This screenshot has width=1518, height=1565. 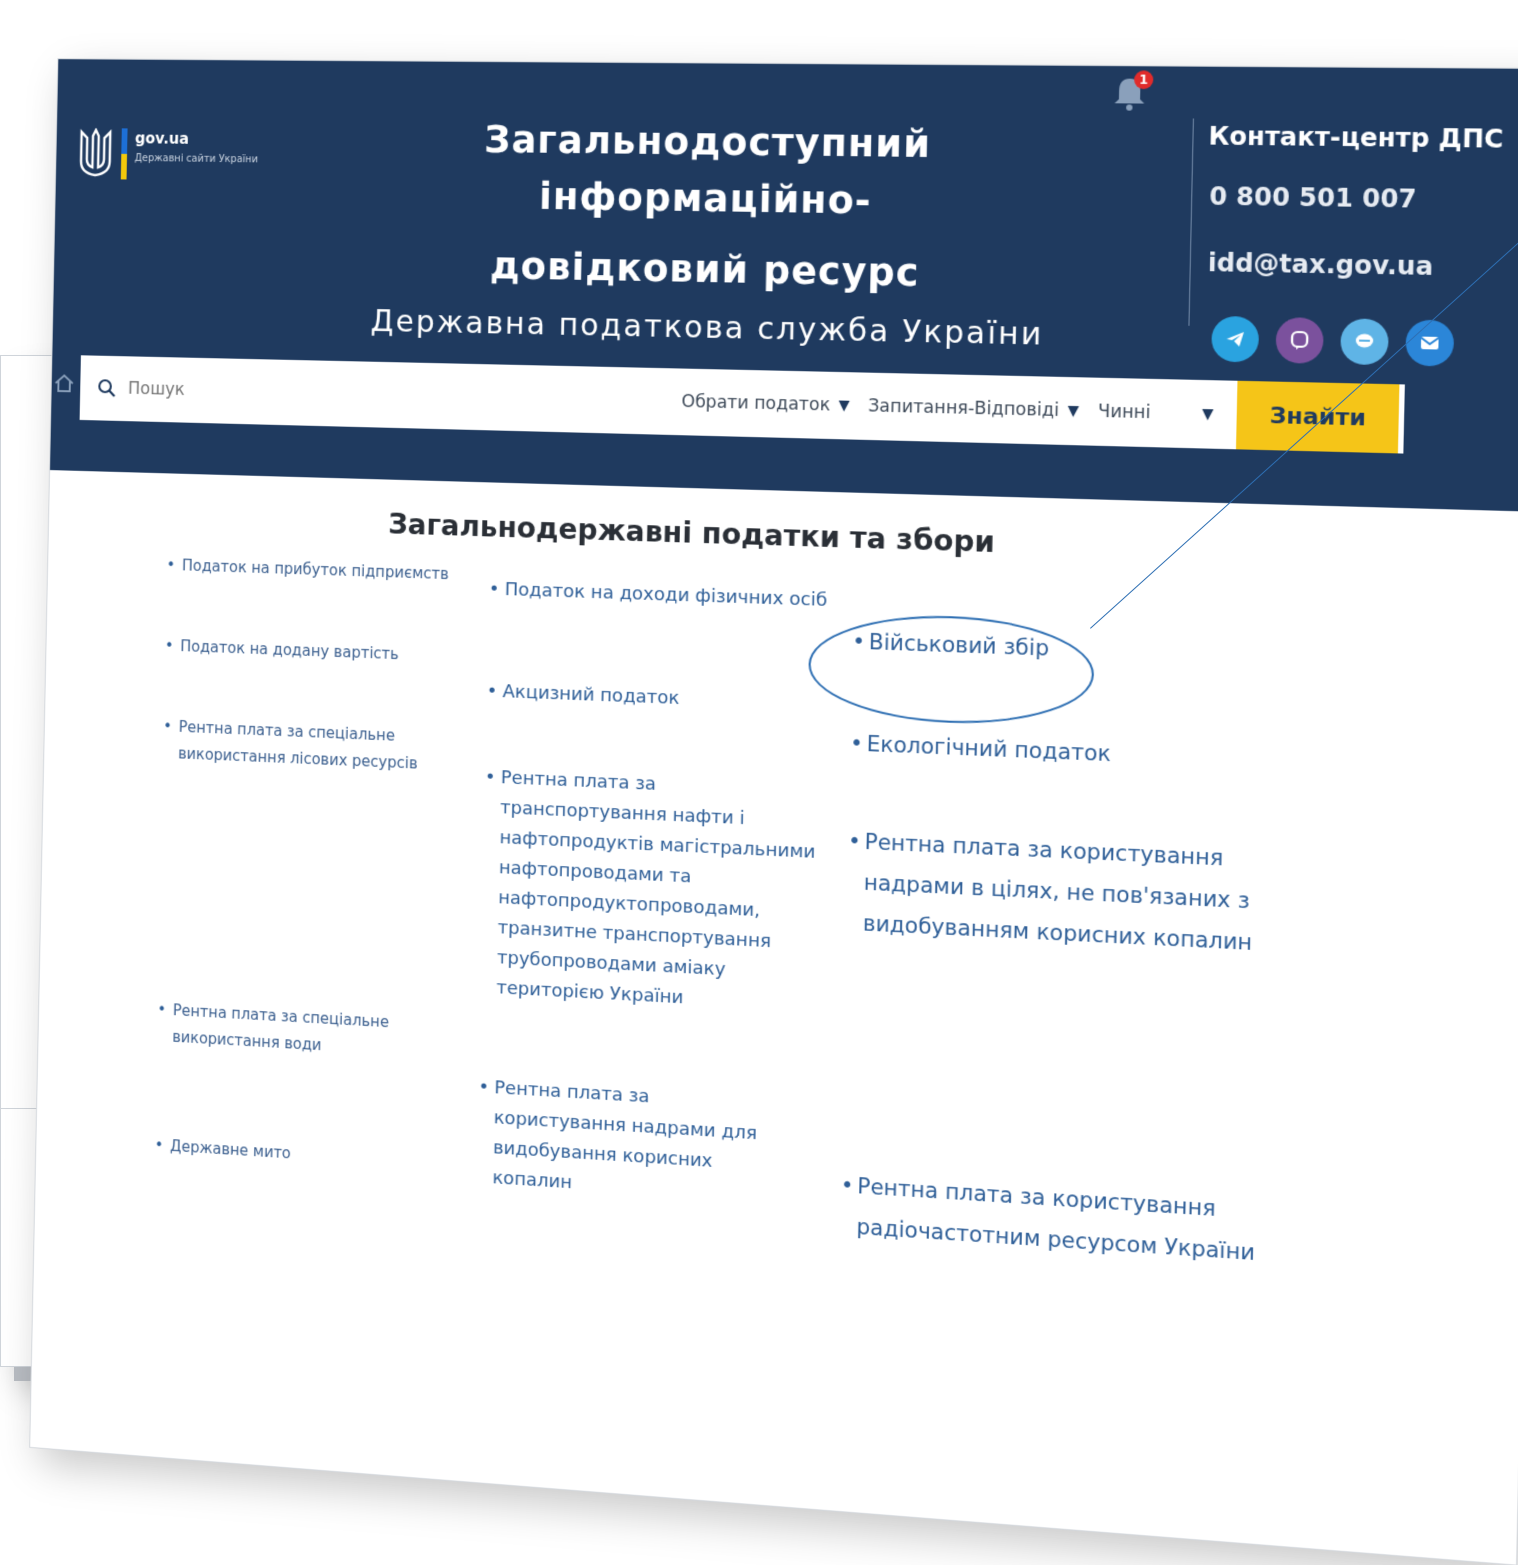 What do you see at coordinates (1354, 265) in the screenshot?
I see `contact-email: idd@tax.gov.ua` at bounding box center [1354, 265].